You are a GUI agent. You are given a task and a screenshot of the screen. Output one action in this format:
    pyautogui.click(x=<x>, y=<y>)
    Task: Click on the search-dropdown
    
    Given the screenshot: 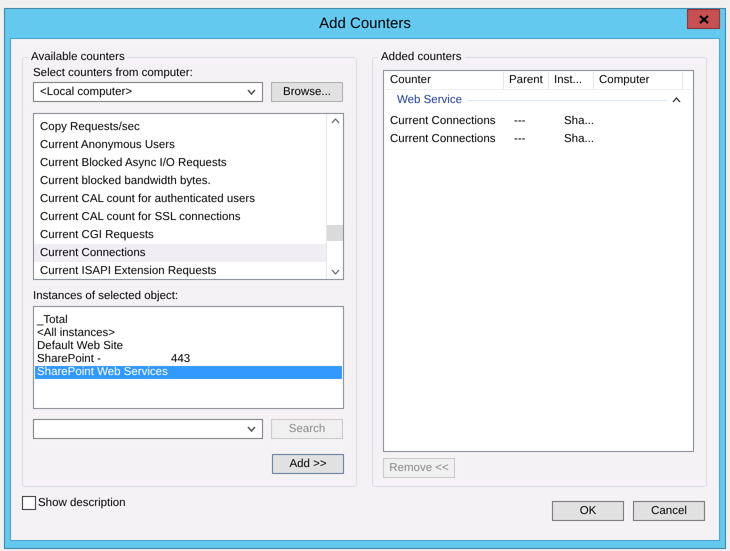 What is the action you would take?
    pyautogui.click(x=148, y=429)
    